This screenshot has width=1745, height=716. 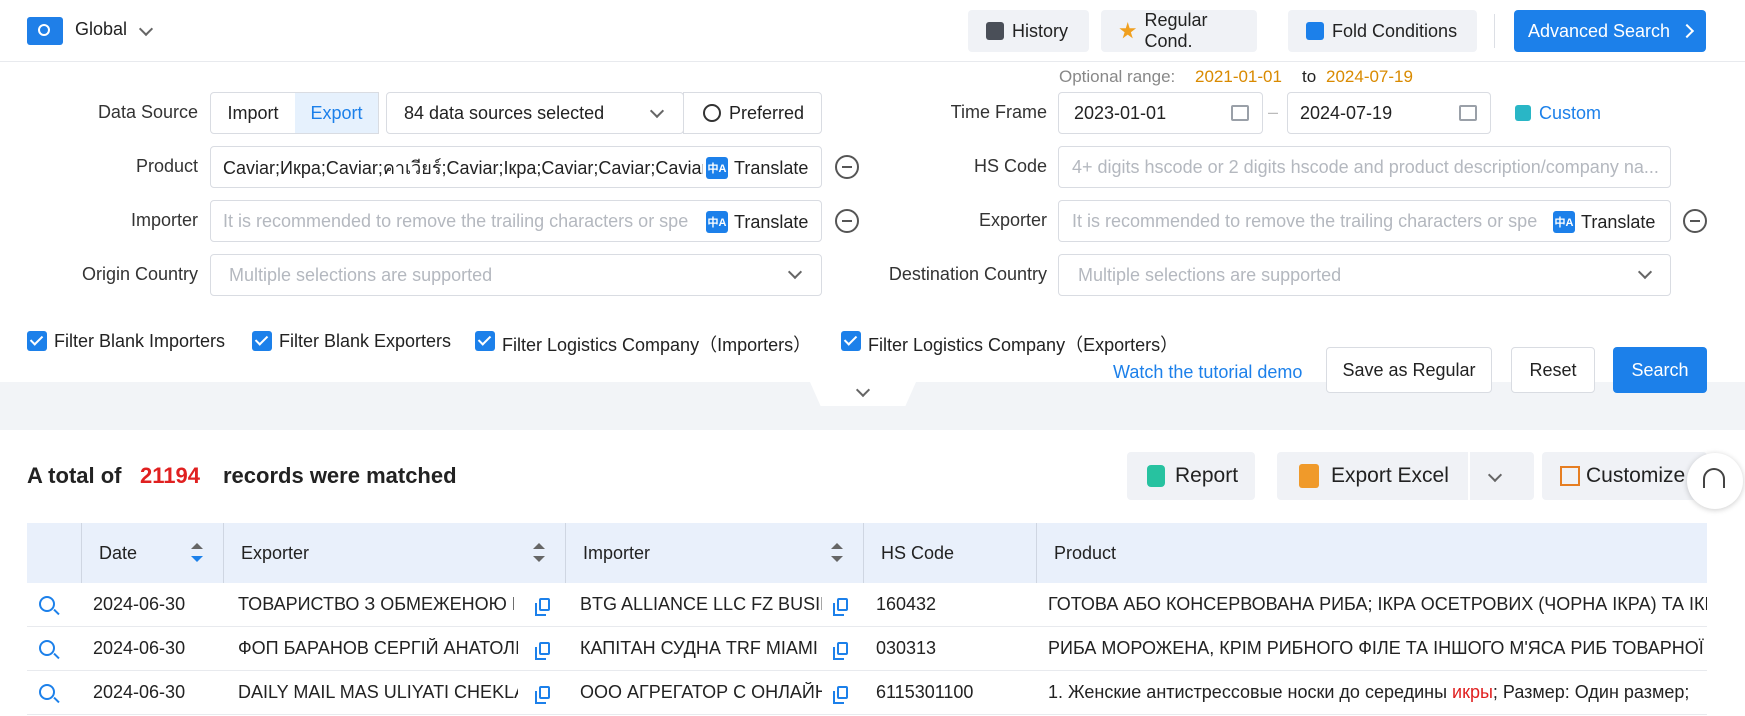 What do you see at coordinates (1382, 31) in the screenshot?
I see `fold-conditions-button: Fold Conditions` at bounding box center [1382, 31].